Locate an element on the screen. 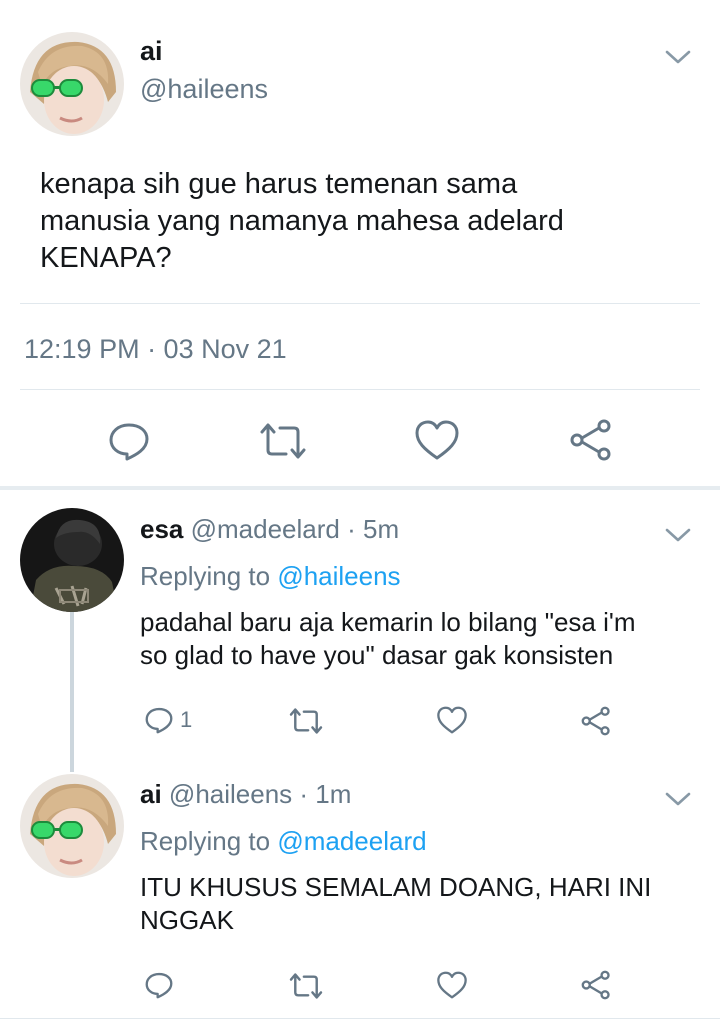  reply-text-line: ITU KHUSUS SEMALAM DOANG, HARI INI is located at coordinates (396, 887).